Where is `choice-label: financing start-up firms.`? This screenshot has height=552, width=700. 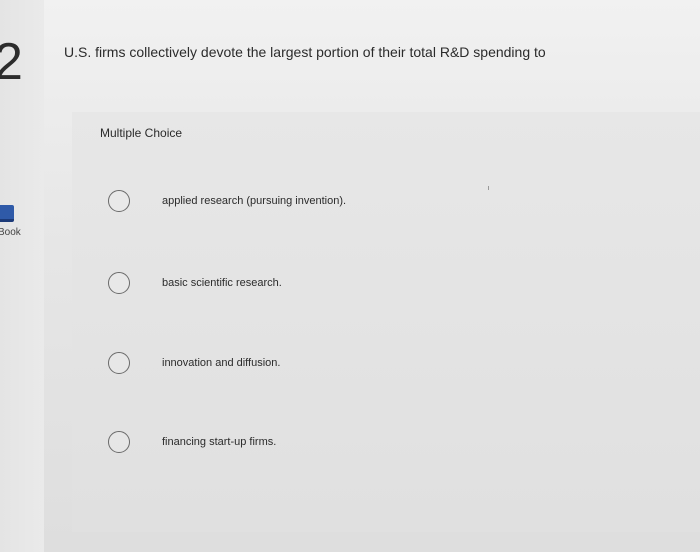
choice-label: financing start-up firms. is located at coordinates (219, 442).